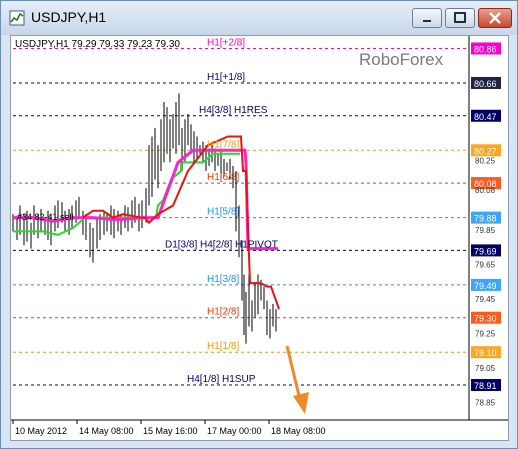  I want to click on level-label: H4[3/8] H1RES, so click(233, 110).